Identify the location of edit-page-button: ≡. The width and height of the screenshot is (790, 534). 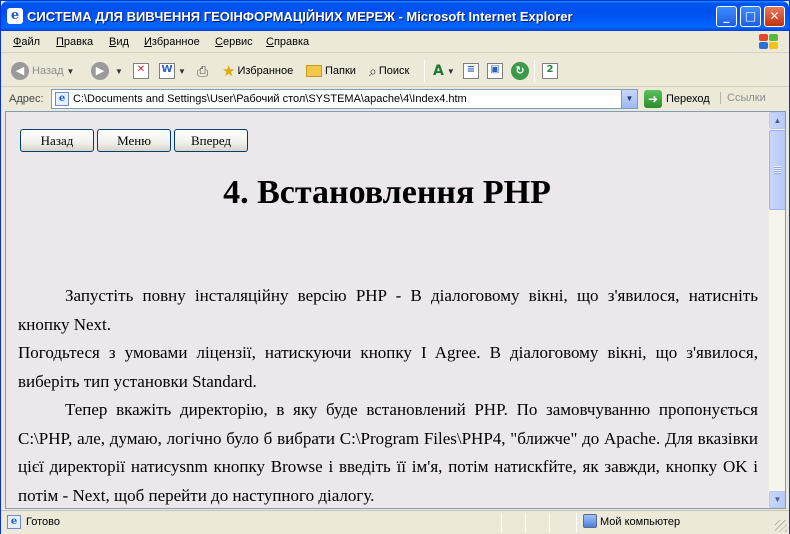
(471, 71).